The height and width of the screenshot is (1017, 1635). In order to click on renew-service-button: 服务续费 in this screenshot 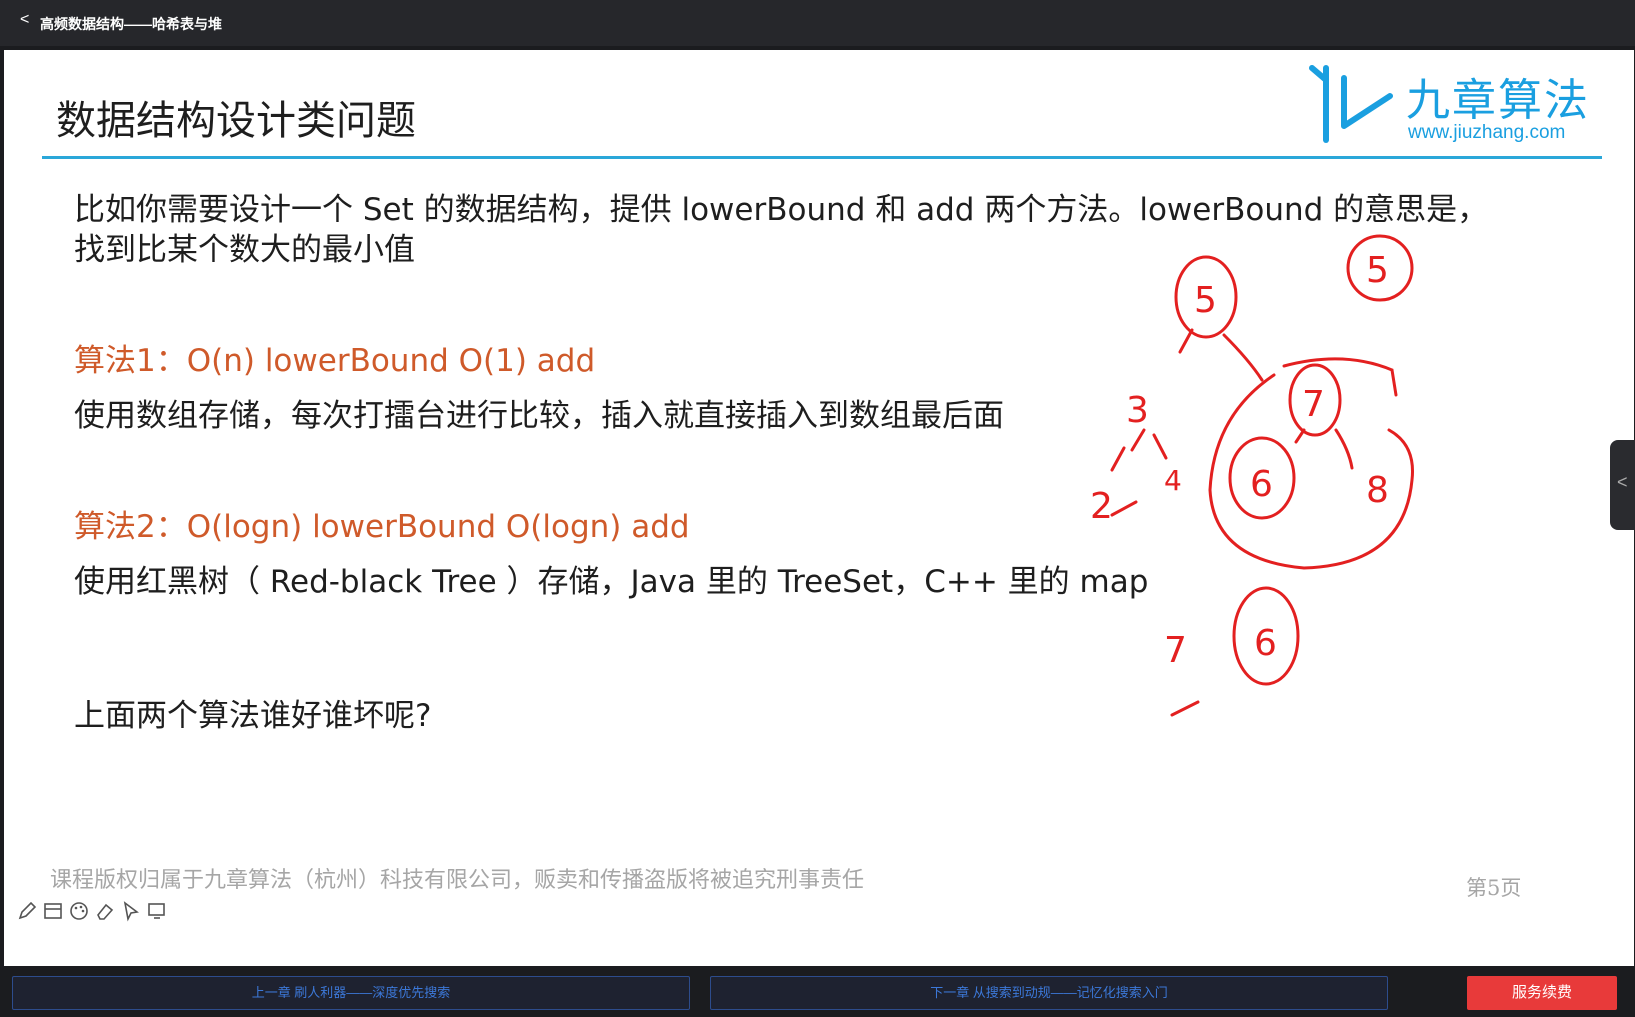, I will do `click(1542, 993)`.